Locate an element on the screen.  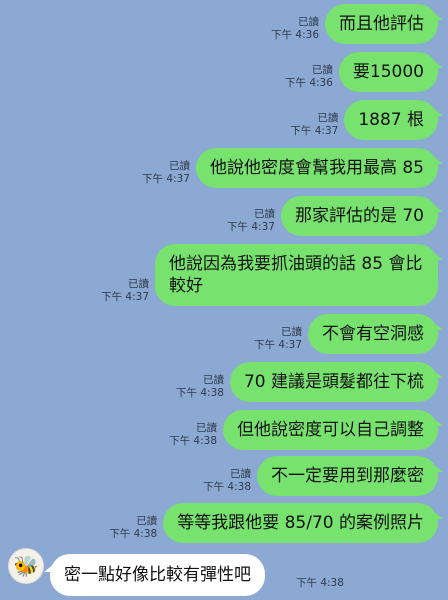
message-bubble: 他說他密度會幫我用最高 85 is located at coordinates (319, 168).